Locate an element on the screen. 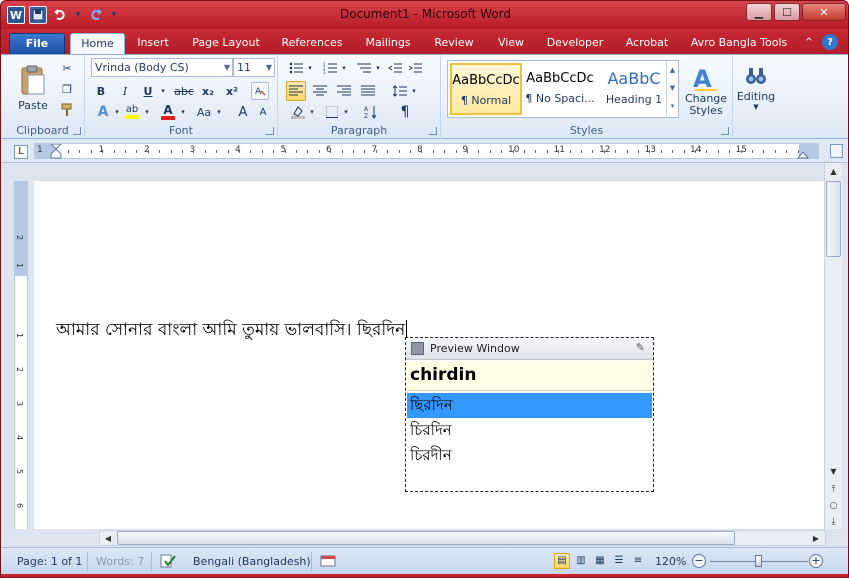 This screenshot has height=578, width=849. tab-selector-button: L is located at coordinates (21, 152).